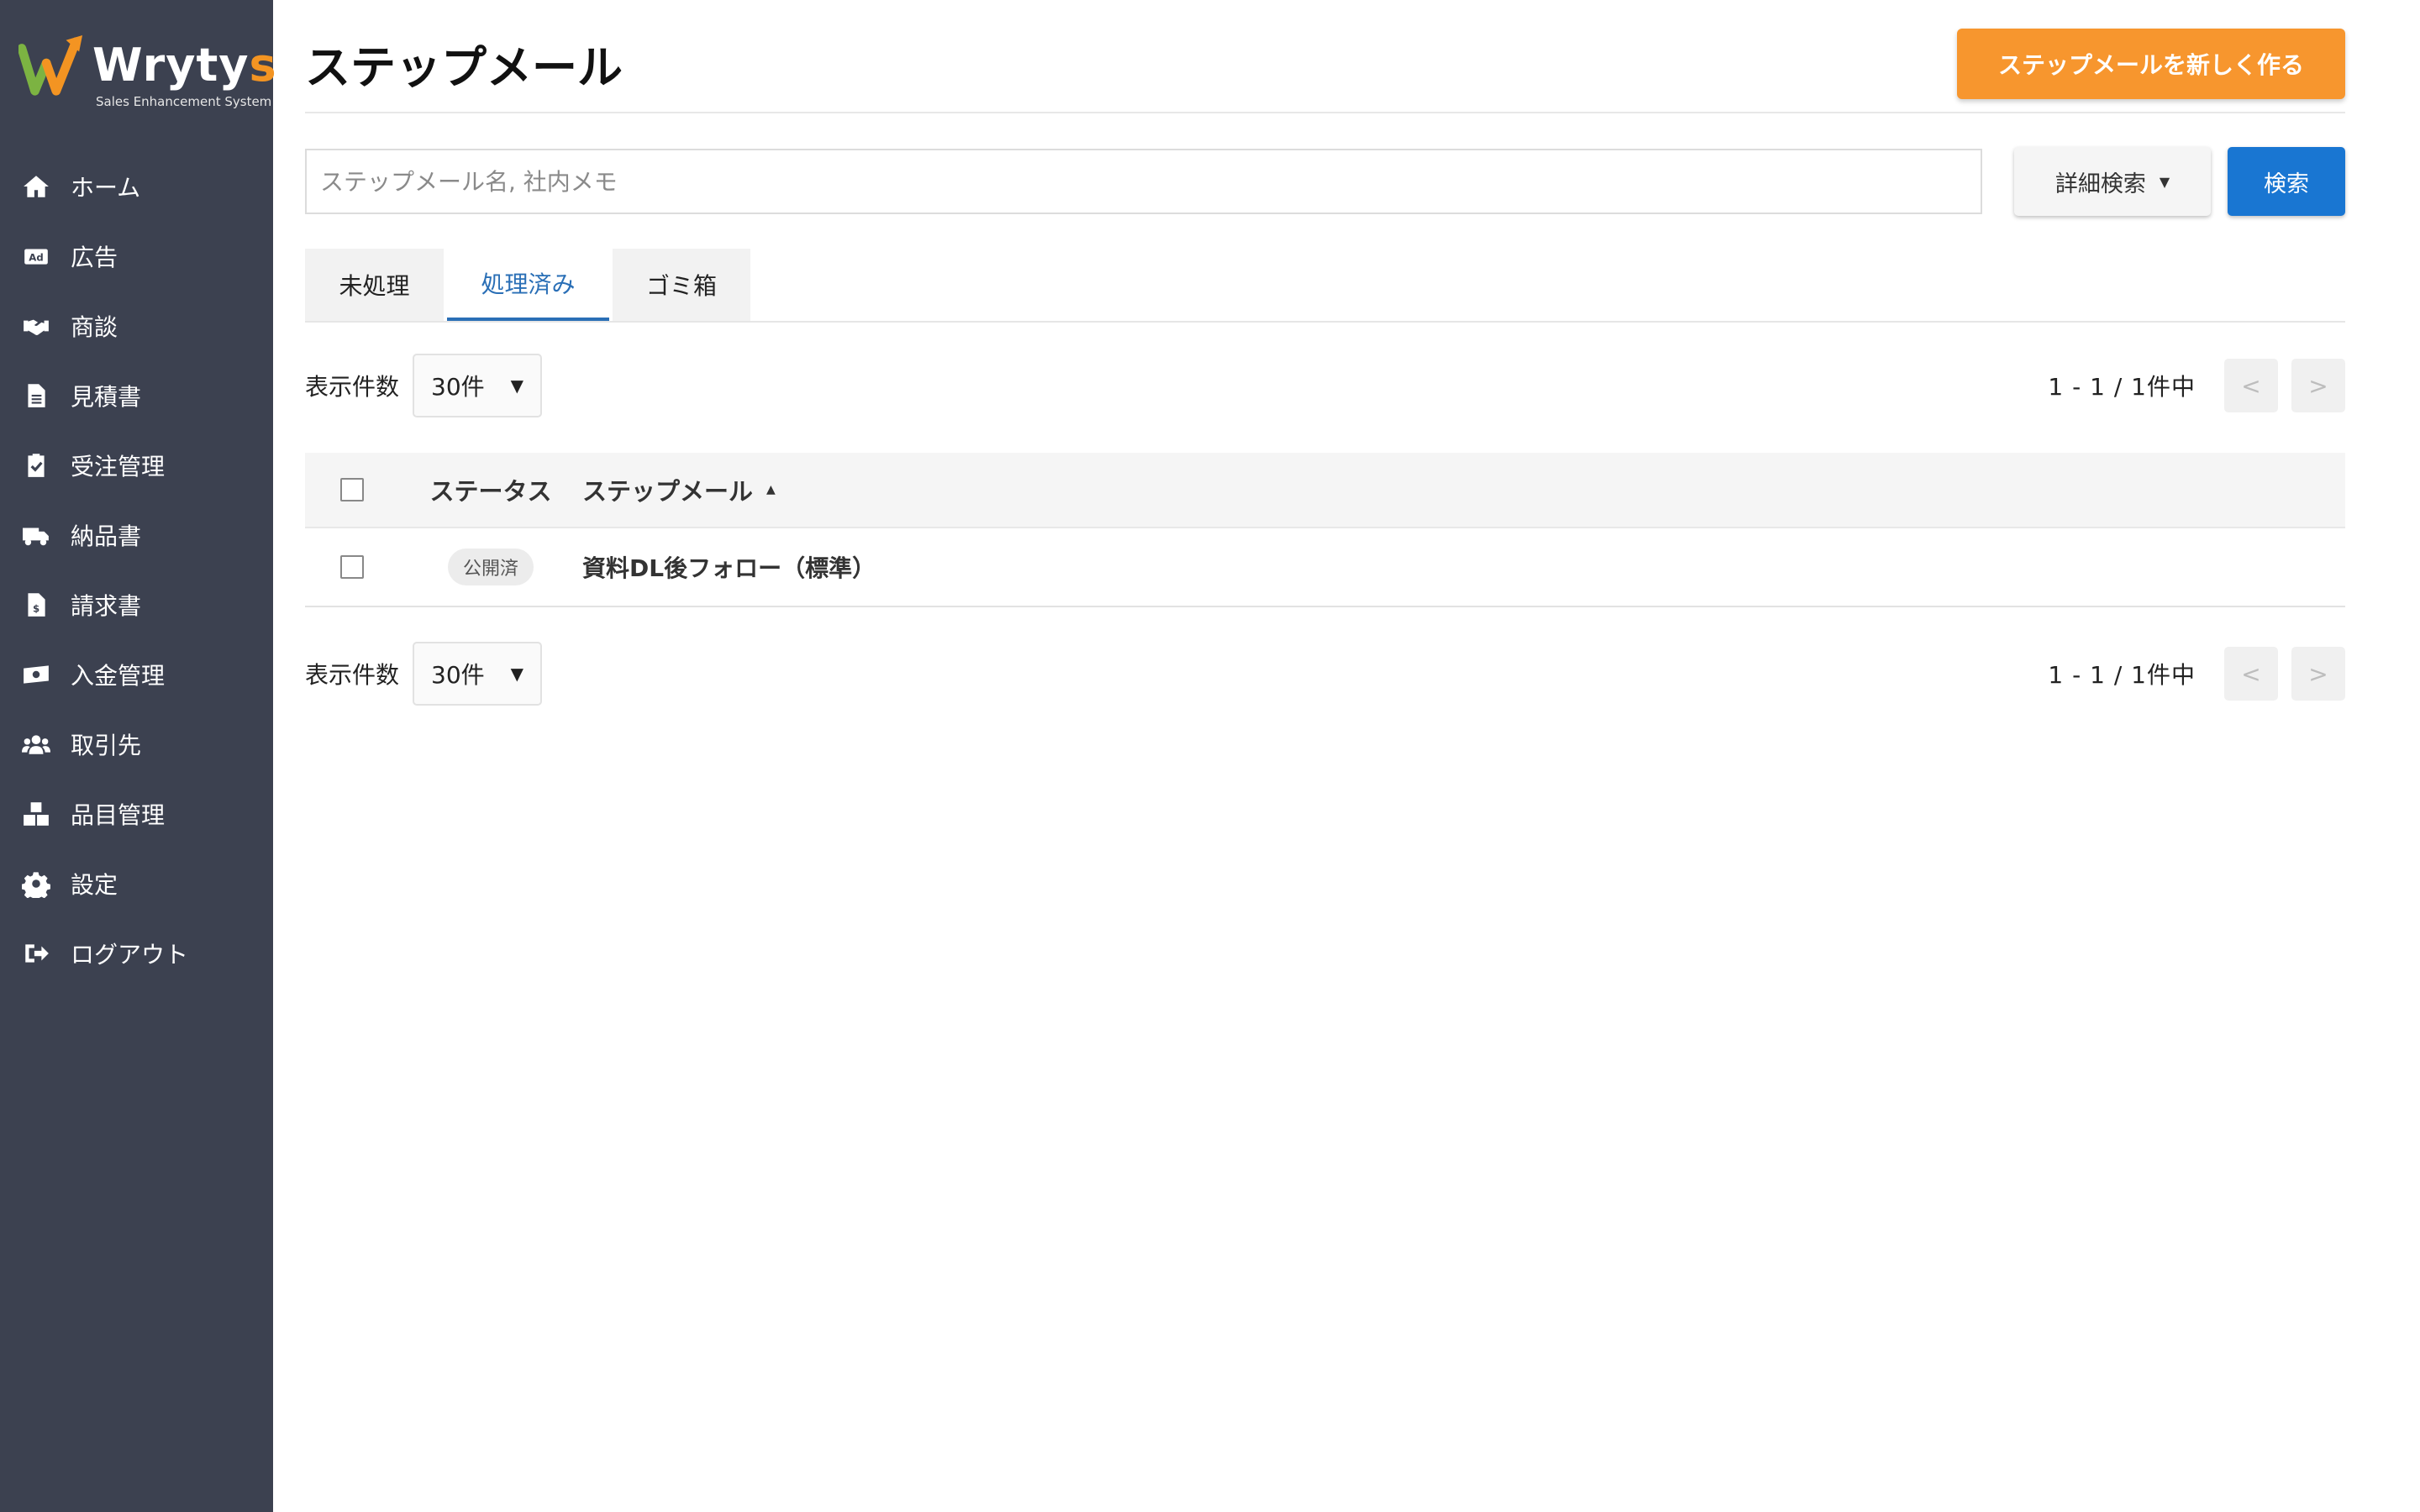  What do you see at coordinates (2164, 181) in the screenshot?
I see `caret-down-icon: ▼` at bounding box center [2164, 181].